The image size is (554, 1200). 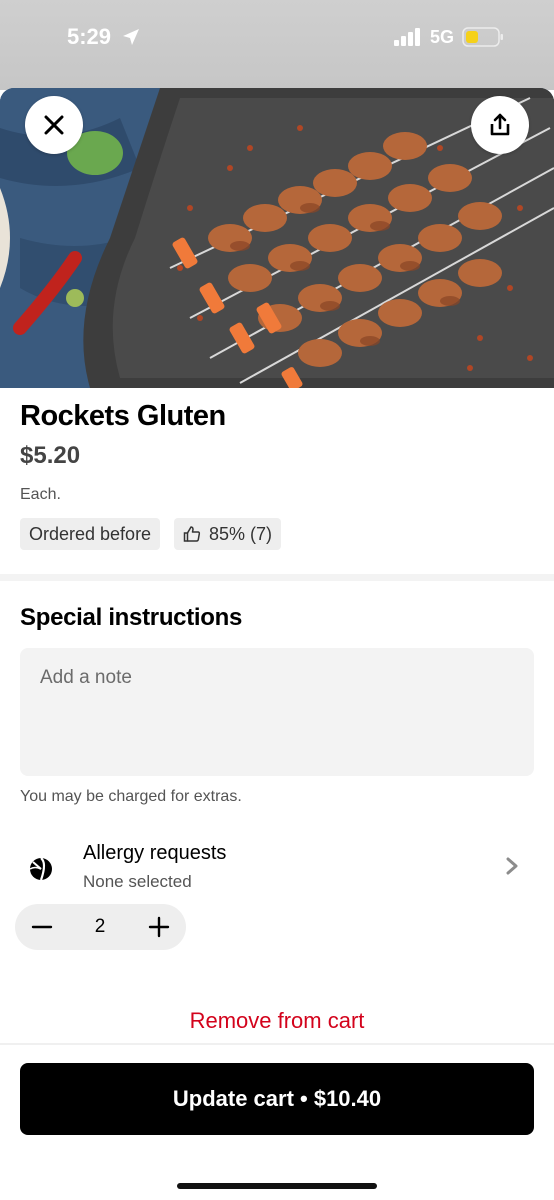 I want to click on thumbs-up-icon, so click(x=192, y=534).